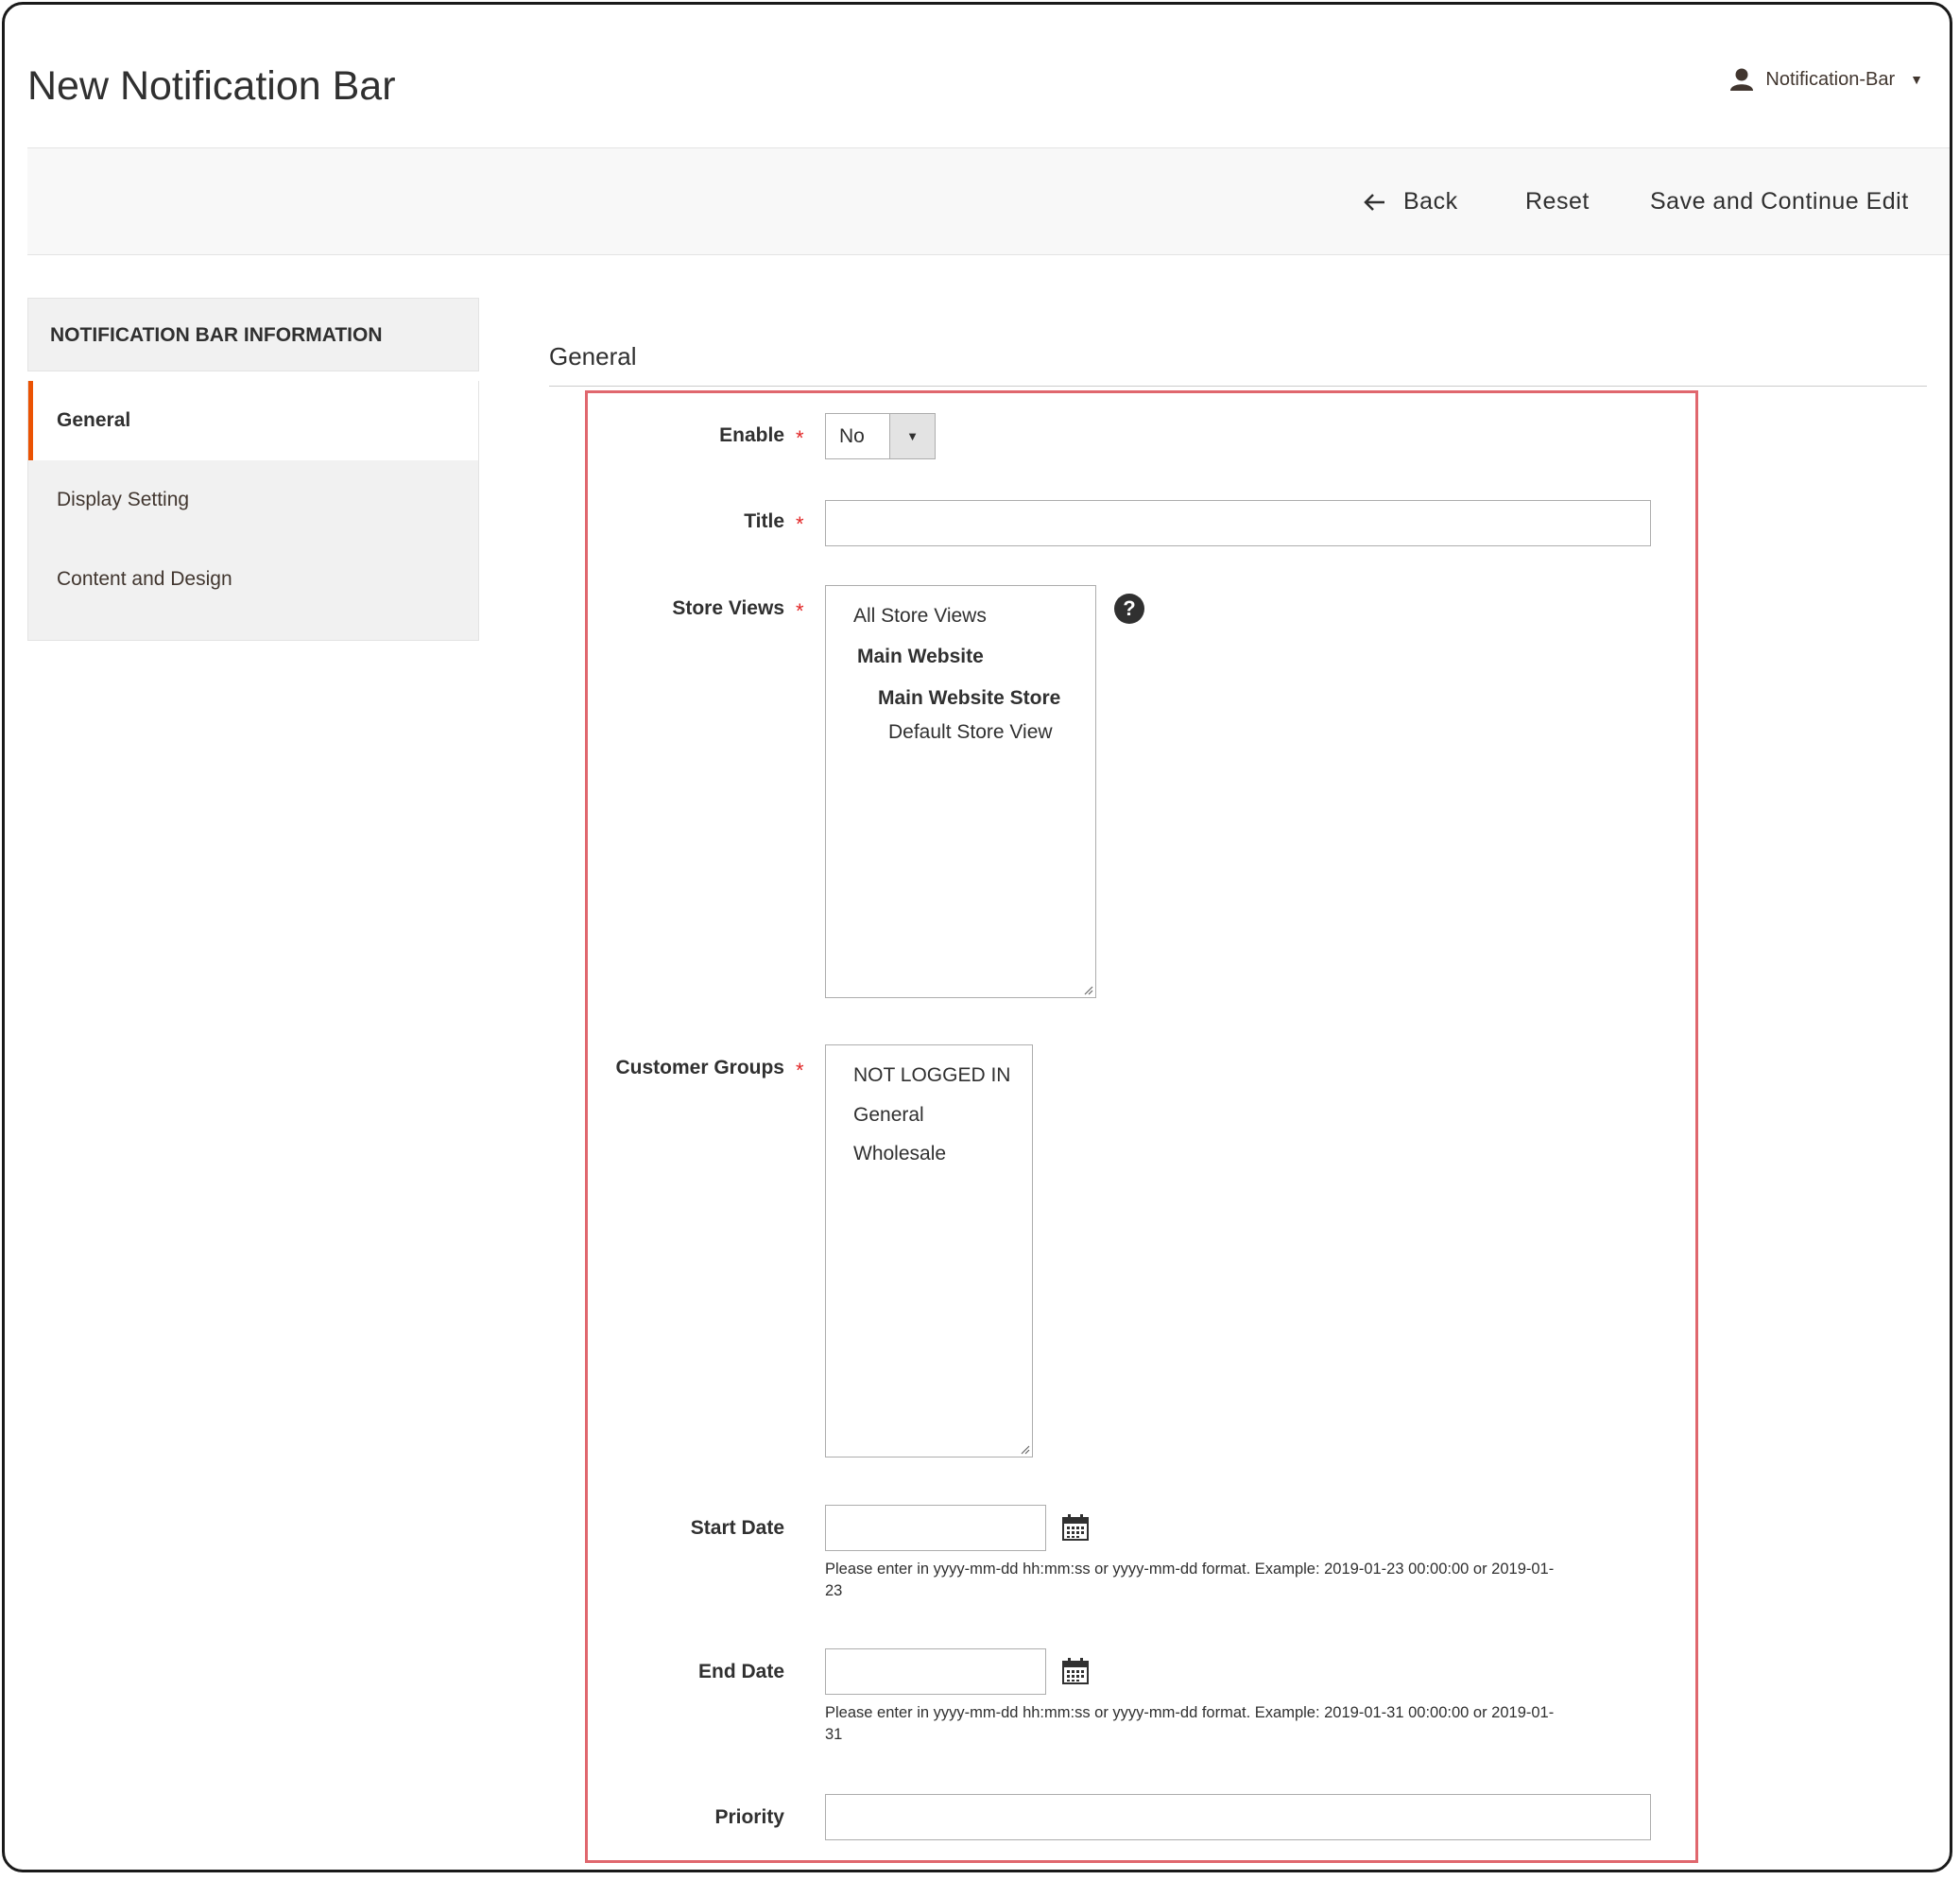 The image size is (1960, 1880). Describe the element at coordinates (1238, 523) in the screenshot. I see `title-input` at that location.